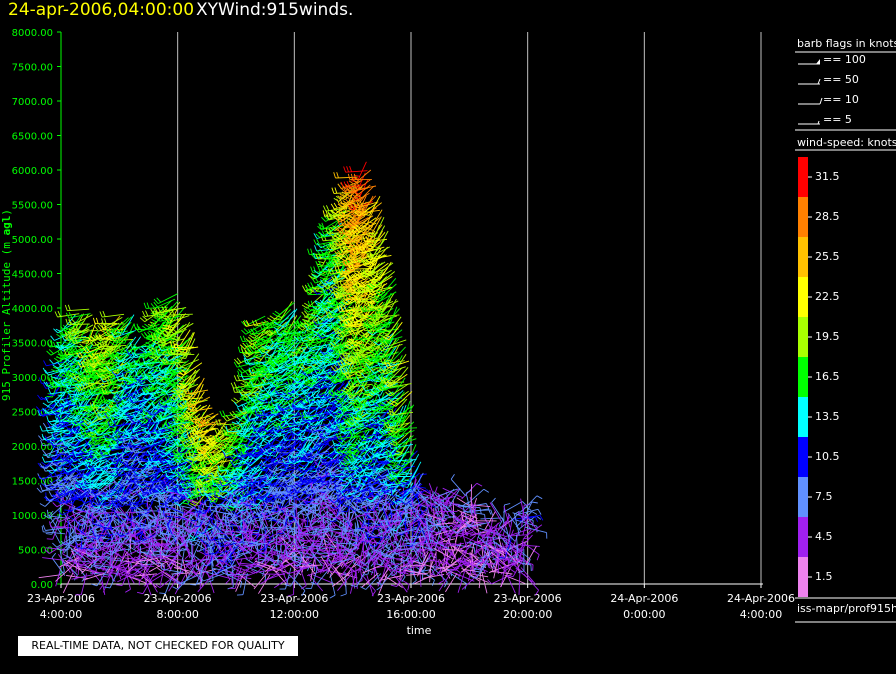  What do you see at coordinates (410, 614) in the screenshot?
I see `x-tick-label-time: 16:00:00` at bounding box center [410, 614].